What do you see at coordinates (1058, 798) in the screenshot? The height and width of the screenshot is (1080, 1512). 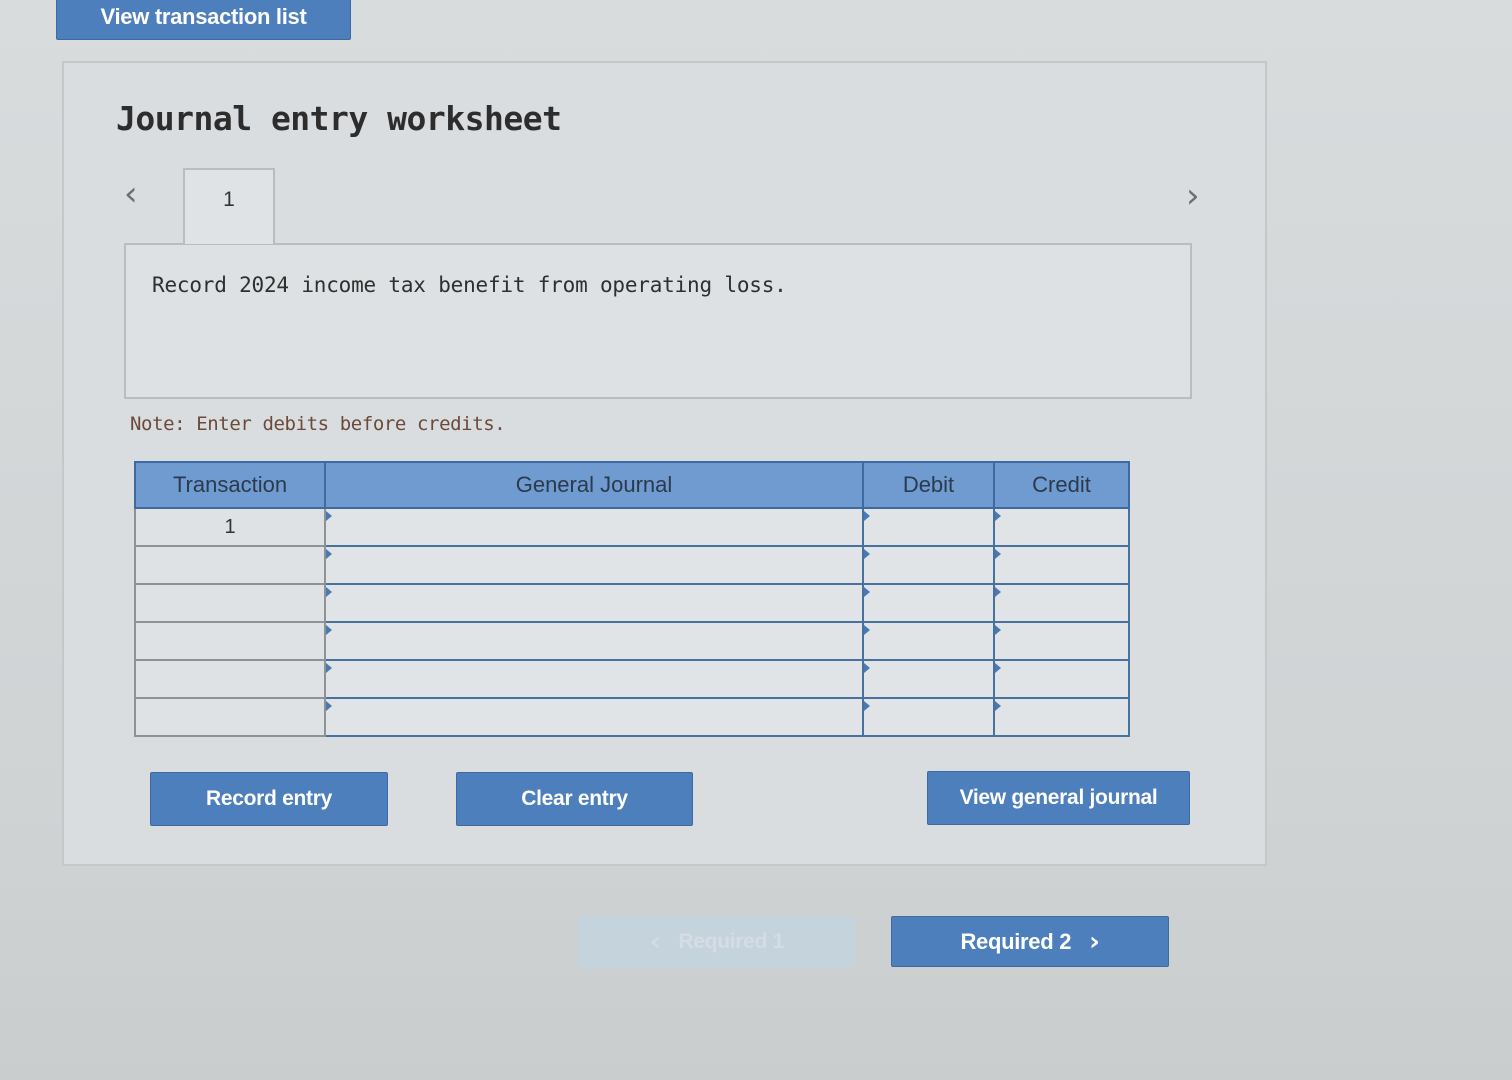 I see `view-general-journal-button: View general journal` at bounding box center [1058, 798].